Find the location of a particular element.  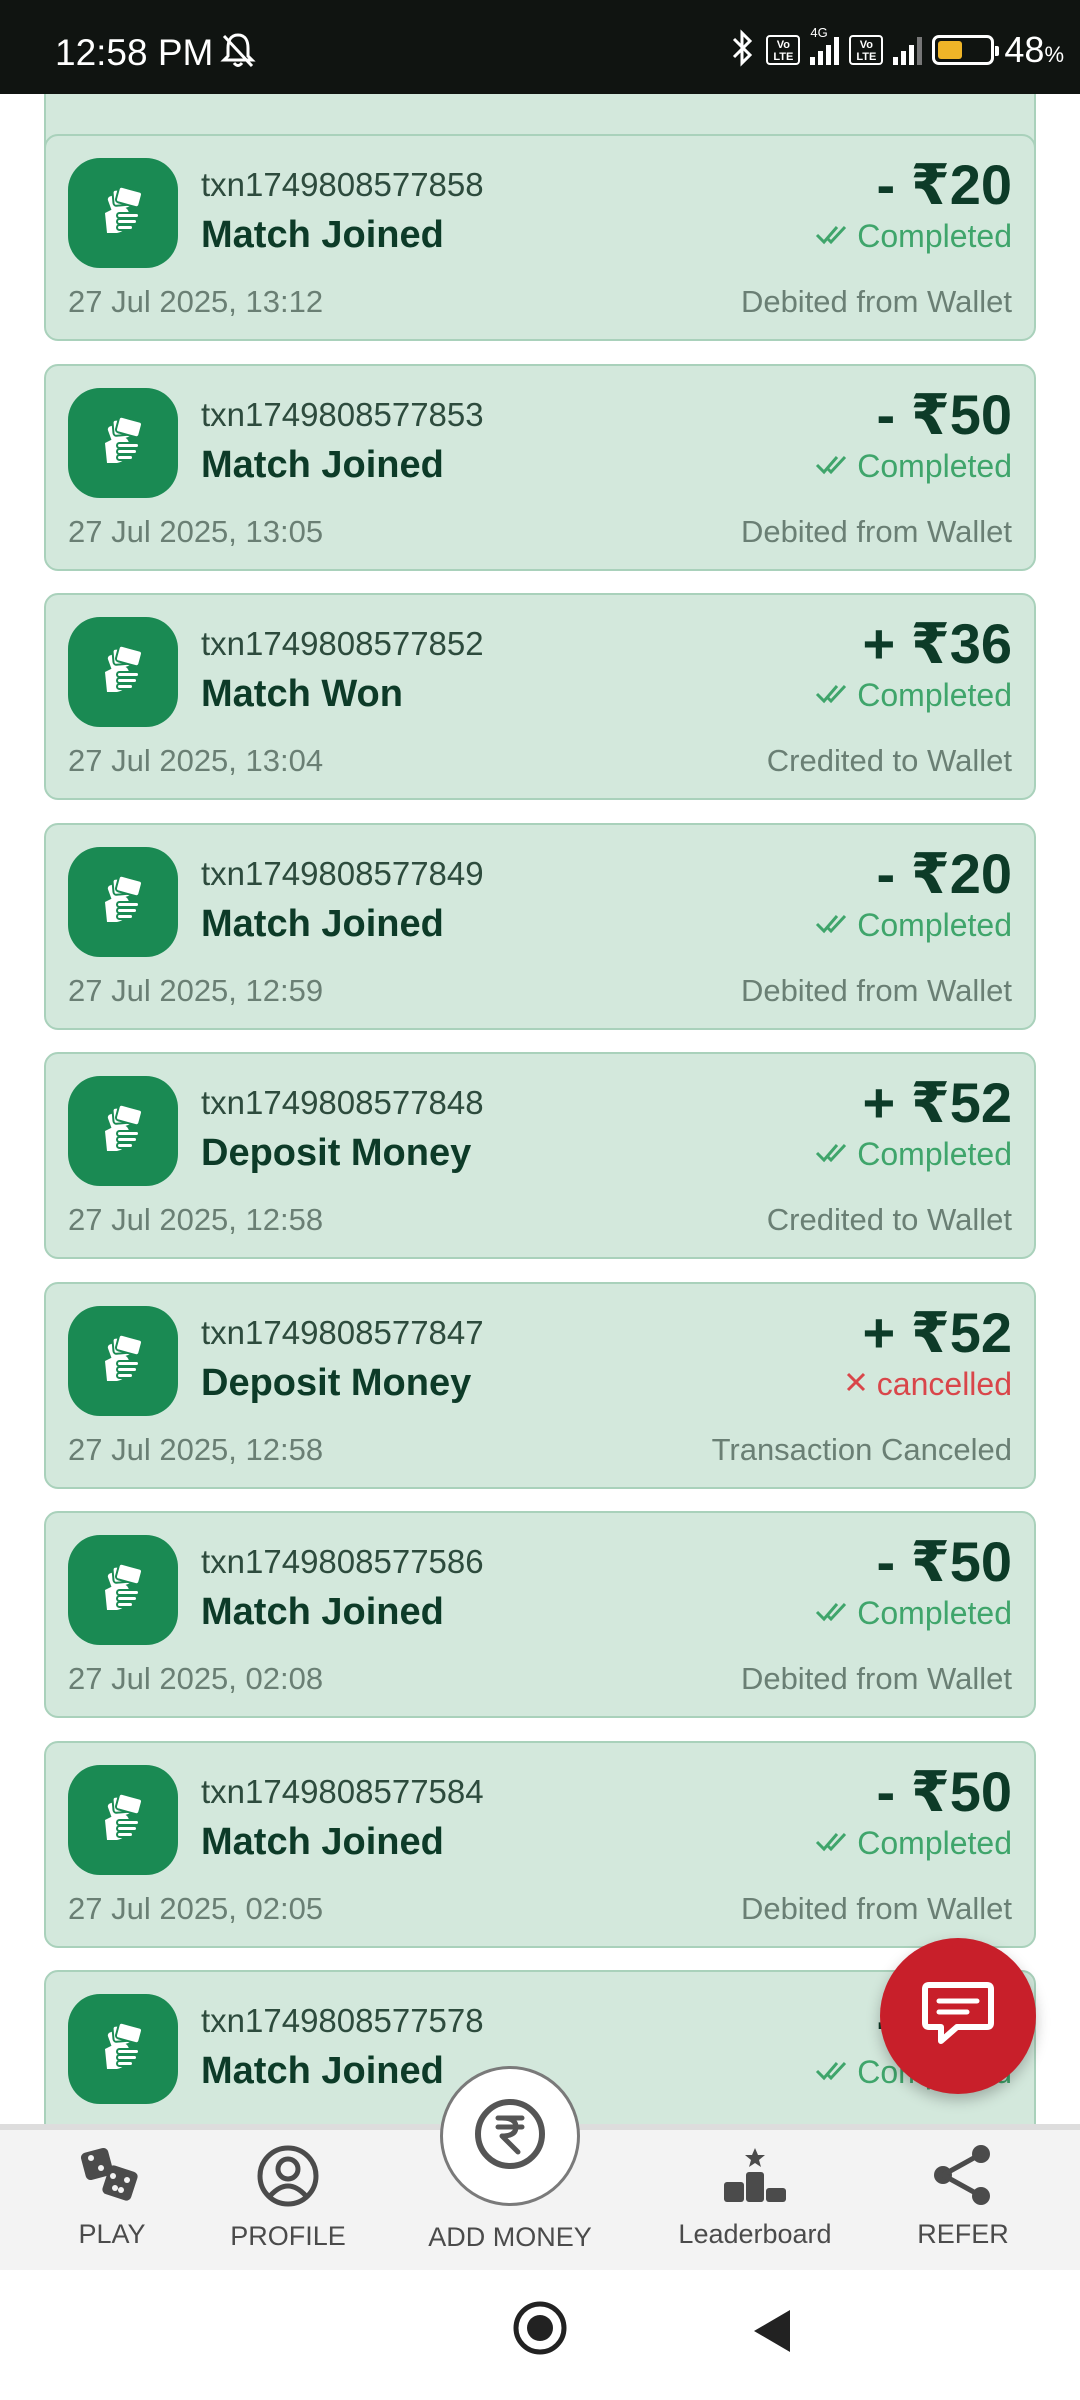

nav-leaderboard: Leaderboard is located at coordinates (755, 2197).